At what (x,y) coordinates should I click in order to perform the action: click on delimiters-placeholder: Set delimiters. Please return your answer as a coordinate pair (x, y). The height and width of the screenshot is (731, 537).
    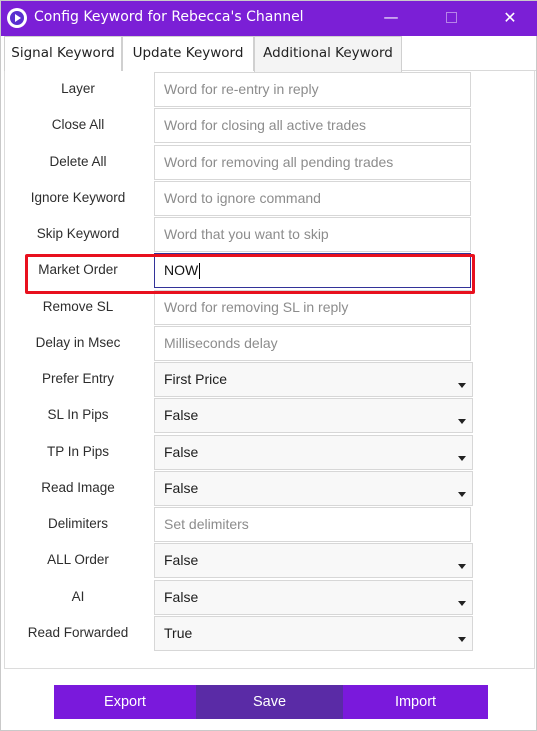
    Looking at the image, I should click on (206, 524).